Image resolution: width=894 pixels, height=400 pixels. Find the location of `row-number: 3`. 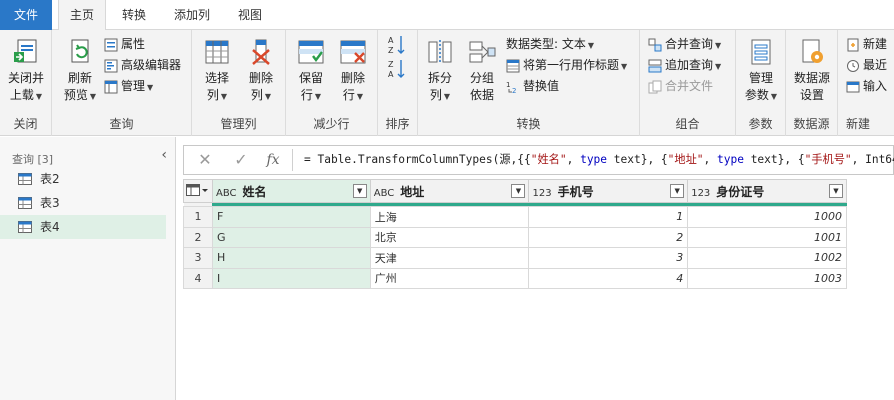

row-number: 3 is located at coordinates (198, 258).